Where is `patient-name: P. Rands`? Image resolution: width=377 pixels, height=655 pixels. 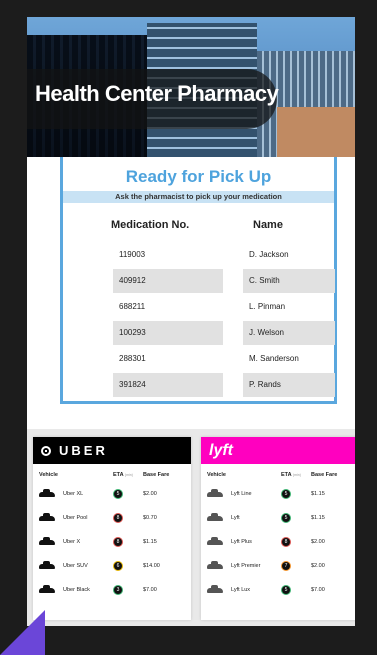 patient-name: P. Rands is located at coordinates (289, 385).